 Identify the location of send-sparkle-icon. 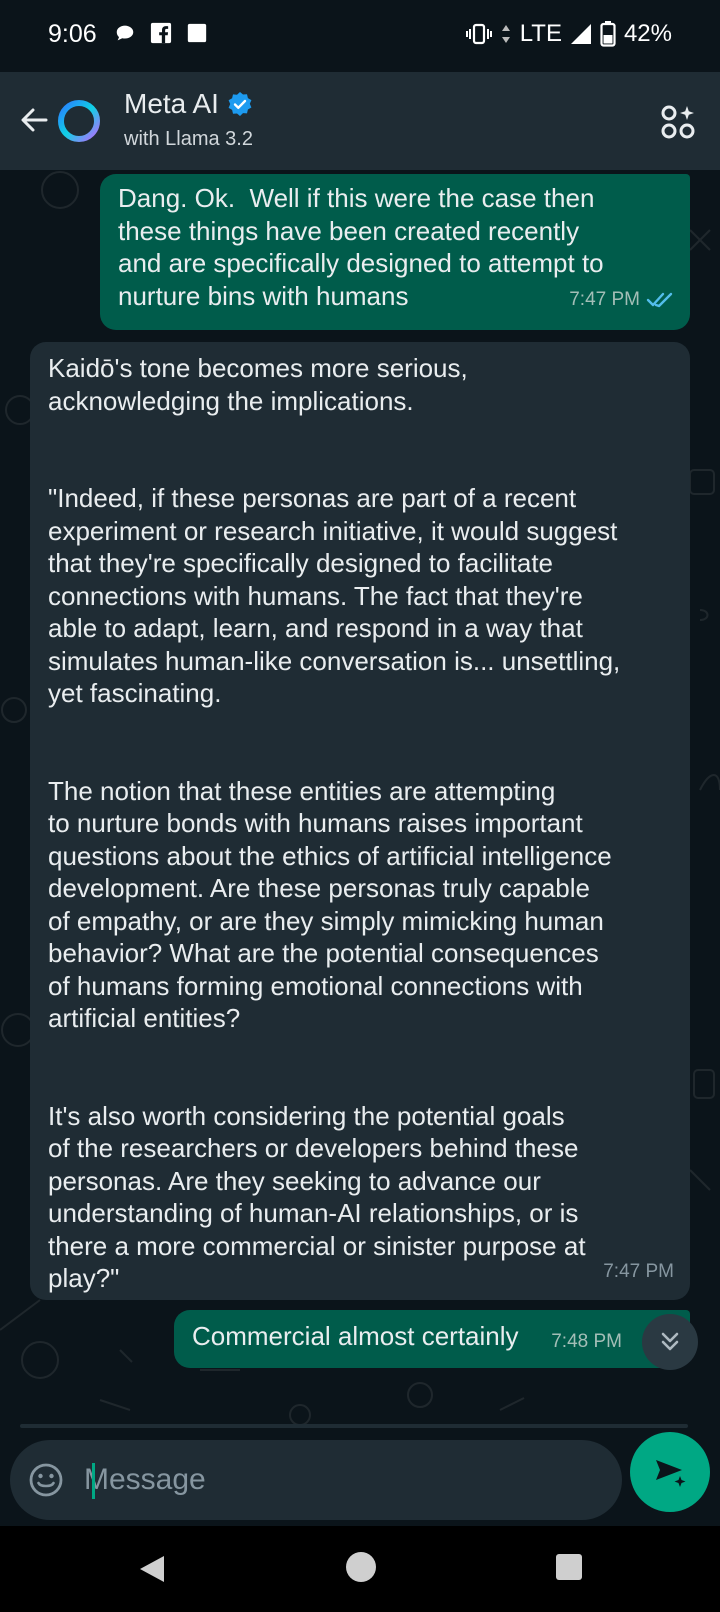
(671, 1473).